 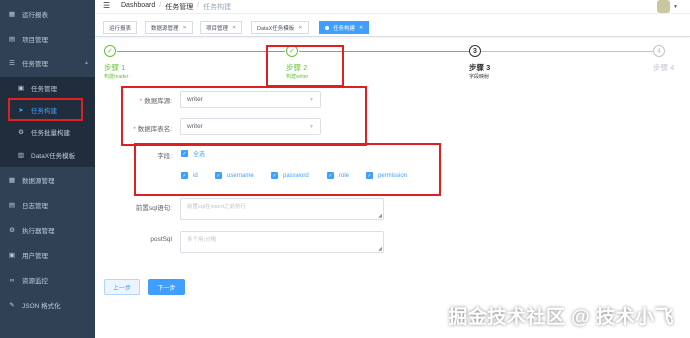 What do you see at coordinates (12, 180) in the screenshot?
I see `datasource-icon: ▦` at bounding box center [12, 180].